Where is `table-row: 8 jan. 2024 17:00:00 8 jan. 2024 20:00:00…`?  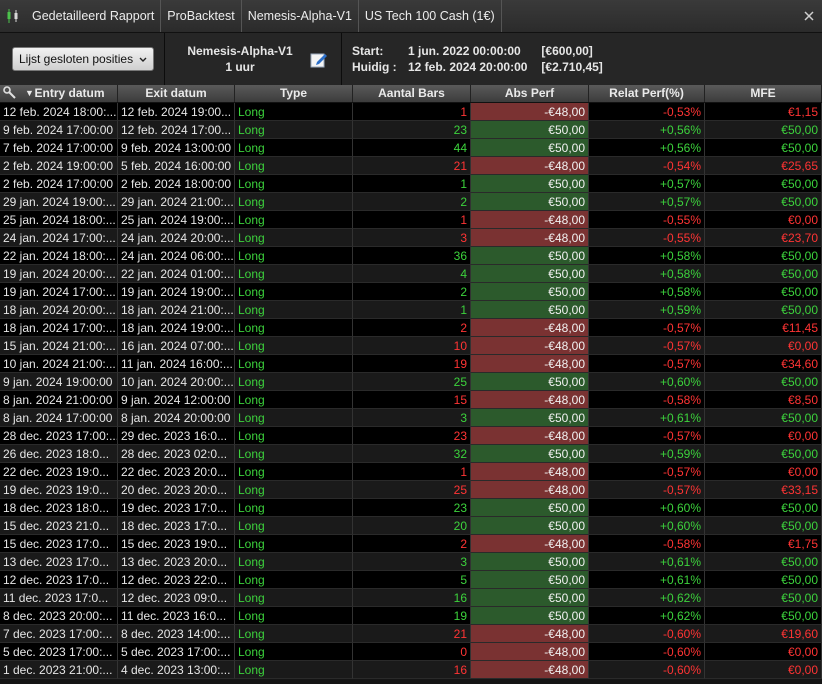
table-row: 8 jan. 2024 17:00:00 8 jan. 2024 20:00:00… is located at coordinates (411, 418).